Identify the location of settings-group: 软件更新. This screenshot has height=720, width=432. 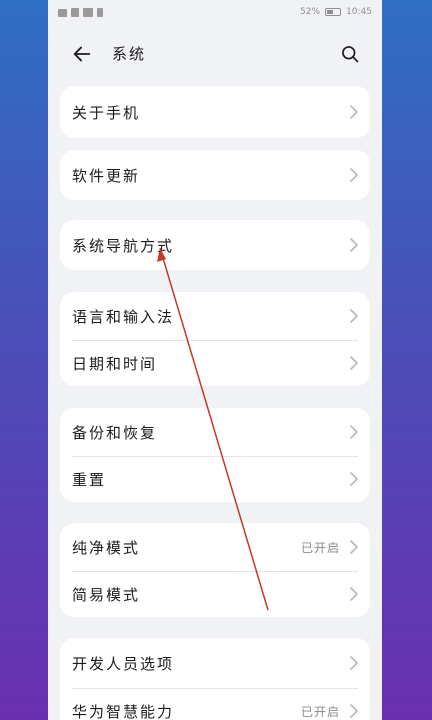
(215, 175).